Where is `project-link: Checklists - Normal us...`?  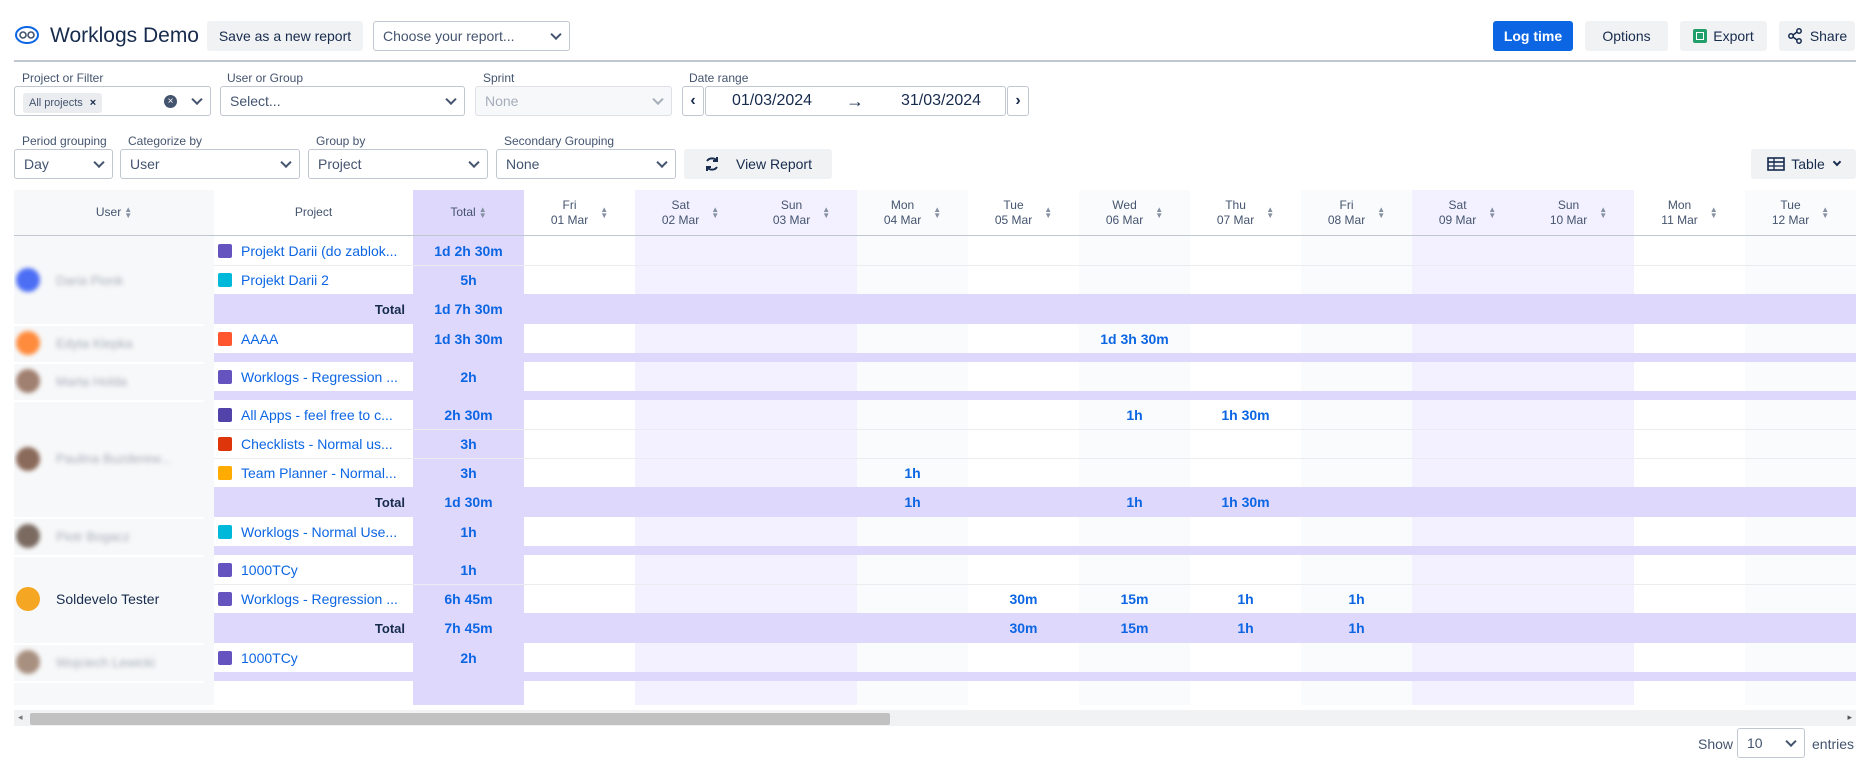 project-link: Checklists - Normal us... is located at coordinates (313, 443).